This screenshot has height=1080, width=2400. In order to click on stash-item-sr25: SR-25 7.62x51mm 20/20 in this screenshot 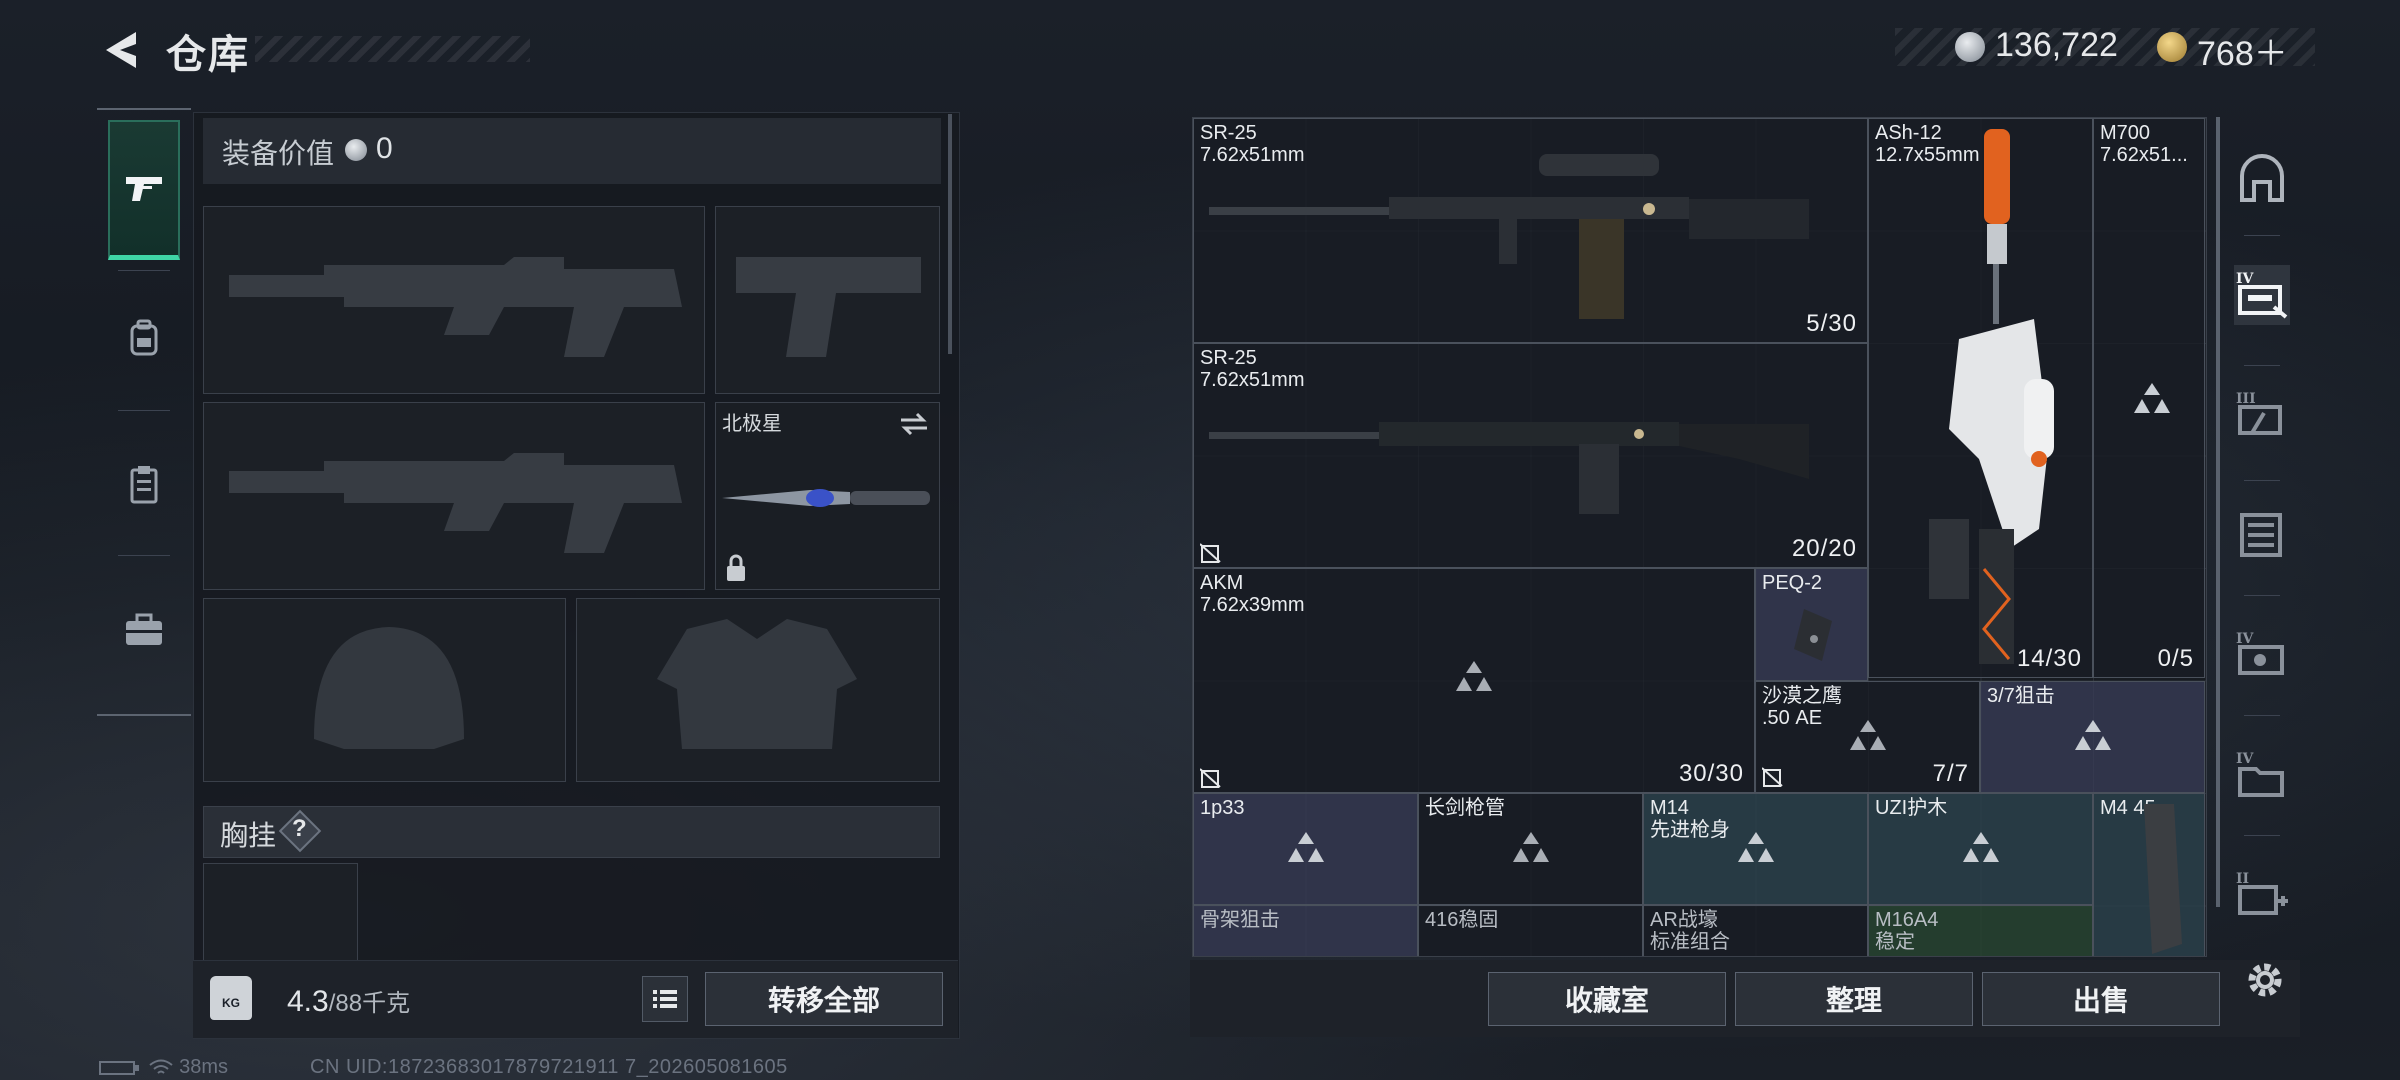, I will do `click(1530, 455)`.